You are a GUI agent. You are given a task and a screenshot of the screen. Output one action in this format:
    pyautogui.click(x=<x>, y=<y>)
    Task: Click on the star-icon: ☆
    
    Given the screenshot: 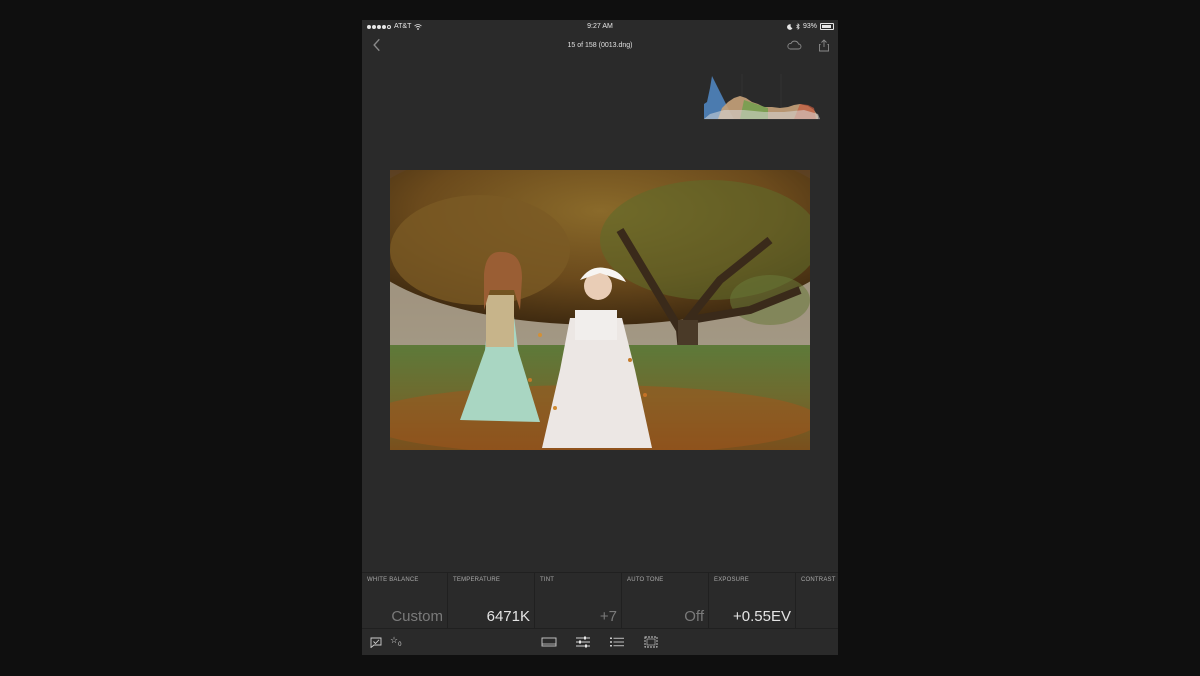 What is the action you would take?
    pyautogui.click(x=394, y=640)
    